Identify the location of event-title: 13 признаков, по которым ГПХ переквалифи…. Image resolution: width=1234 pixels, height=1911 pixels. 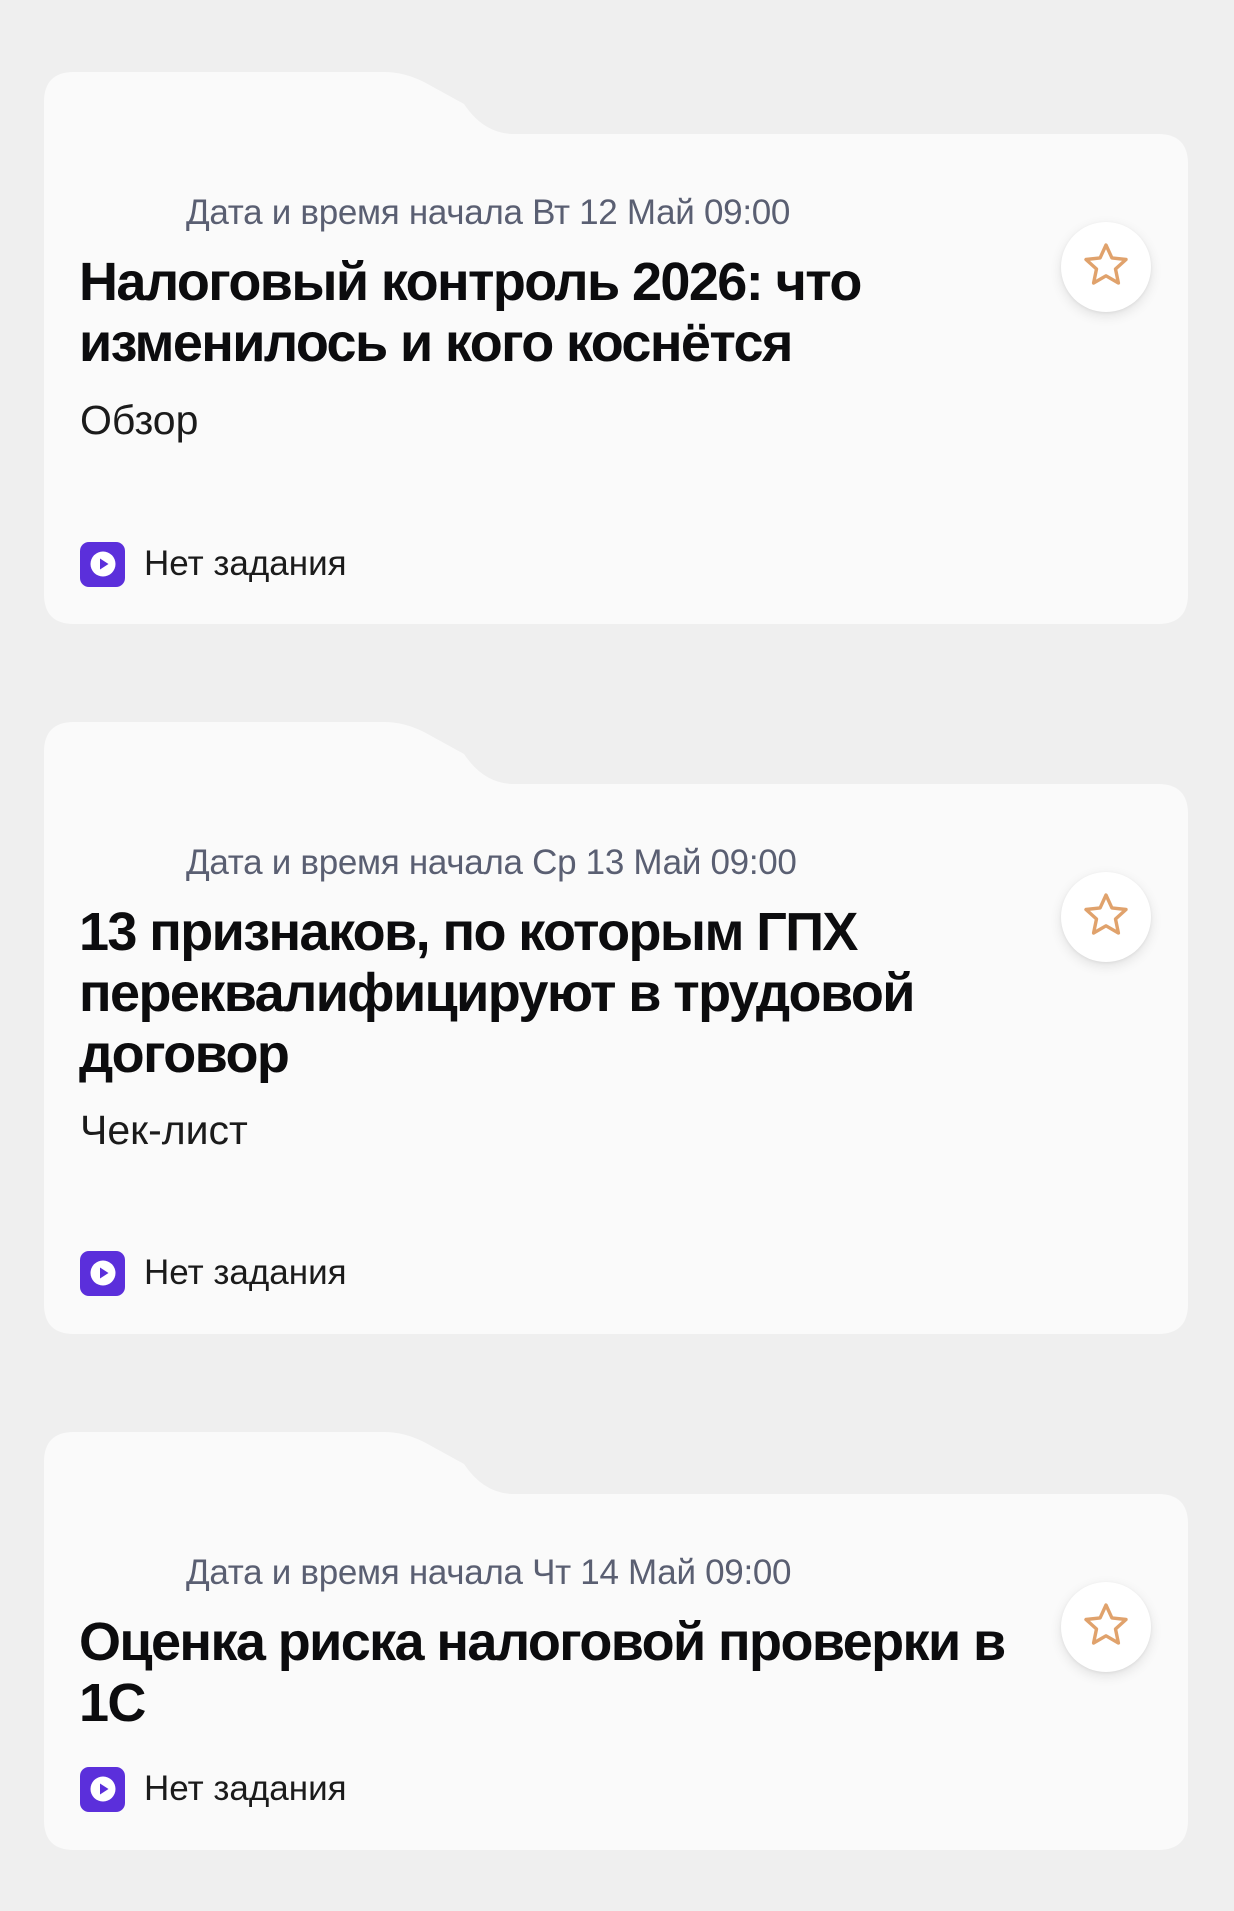
(549, 993).